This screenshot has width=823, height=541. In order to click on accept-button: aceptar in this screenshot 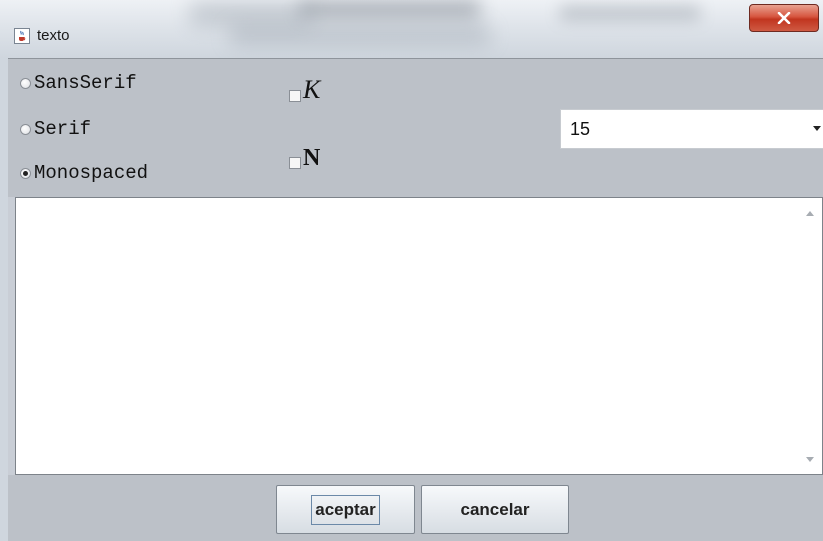, I will do `click(345, 509)`.